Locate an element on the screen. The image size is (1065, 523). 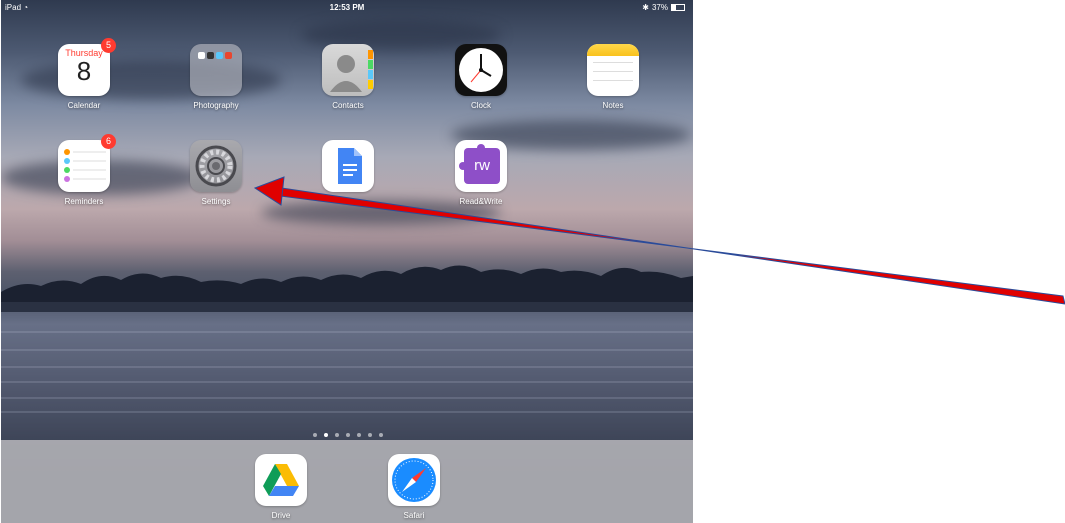
mini-camera-icon is located at coordinates (210, 55).